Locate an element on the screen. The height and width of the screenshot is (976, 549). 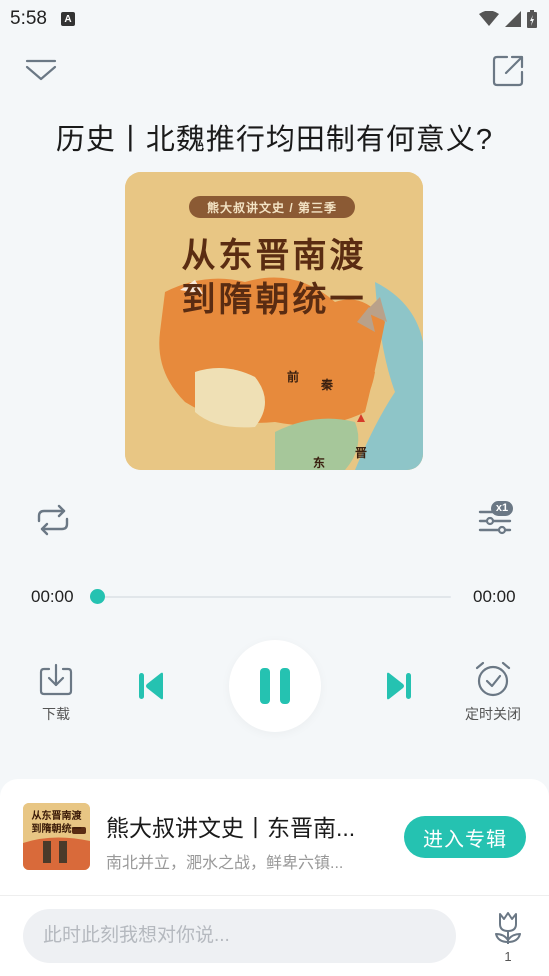
signal-icon is located at coordinates (513, 19).